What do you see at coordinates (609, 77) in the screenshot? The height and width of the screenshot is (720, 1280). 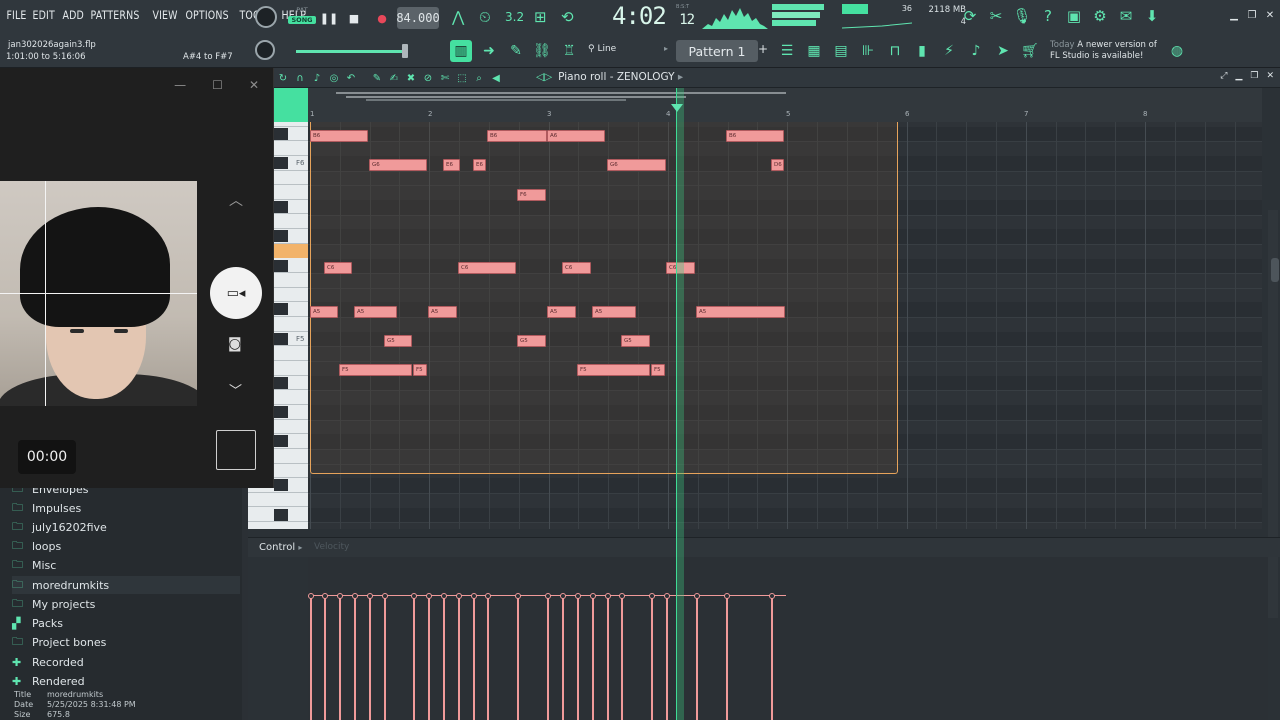 I see `piano-roll-title: ◁▷ Piano roll - ZENOLOGY ▸` at bounding box center [609, 77].